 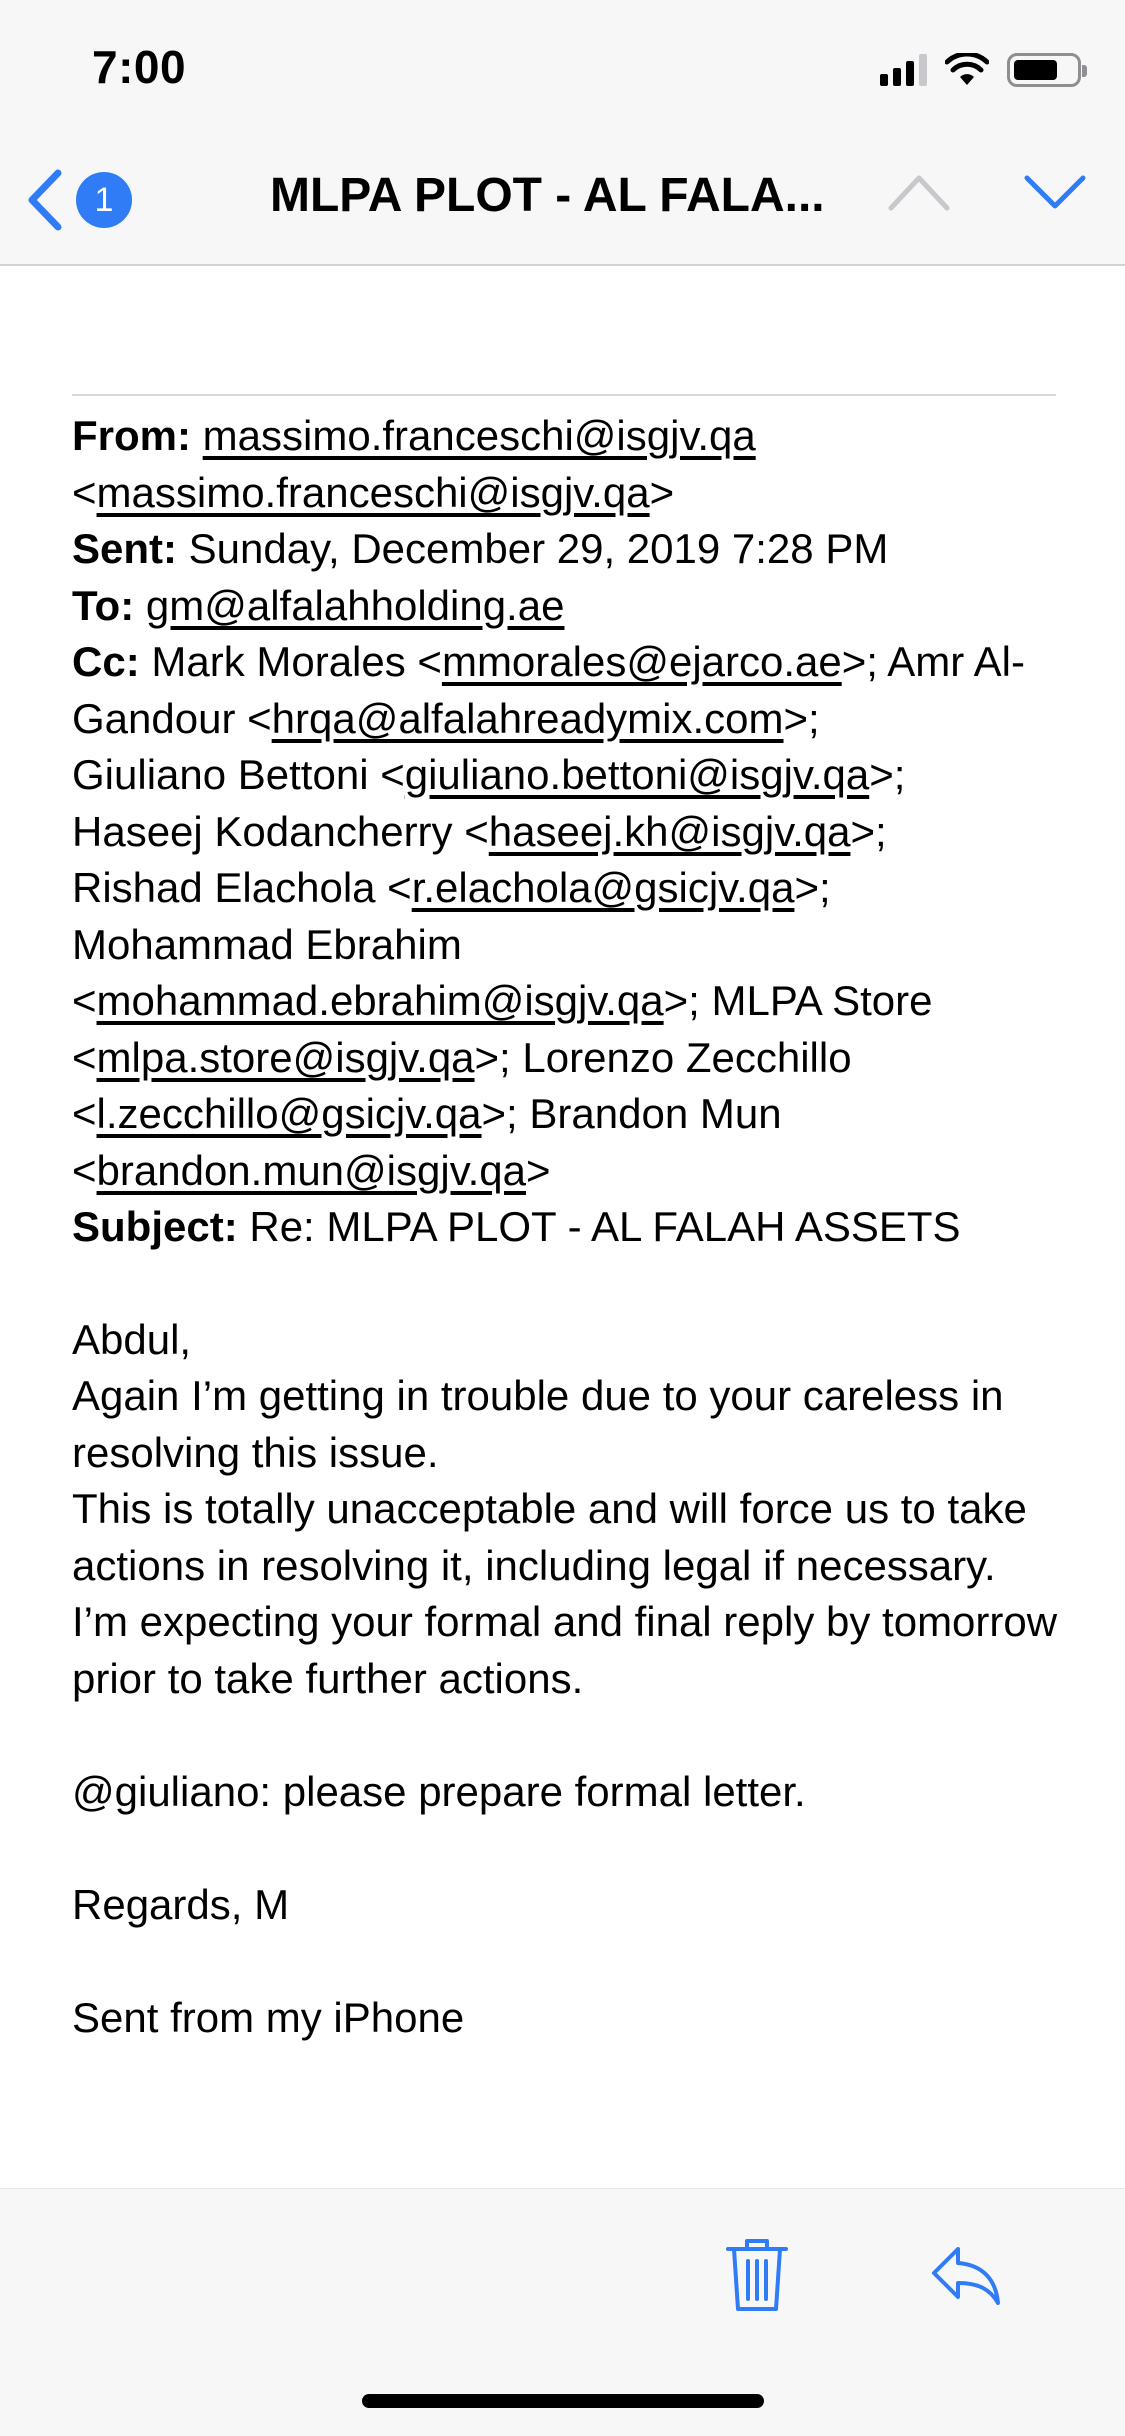 I want to click on cc-email-link: haseej.kh@isgjv.qa, so click(x=670, y=831).